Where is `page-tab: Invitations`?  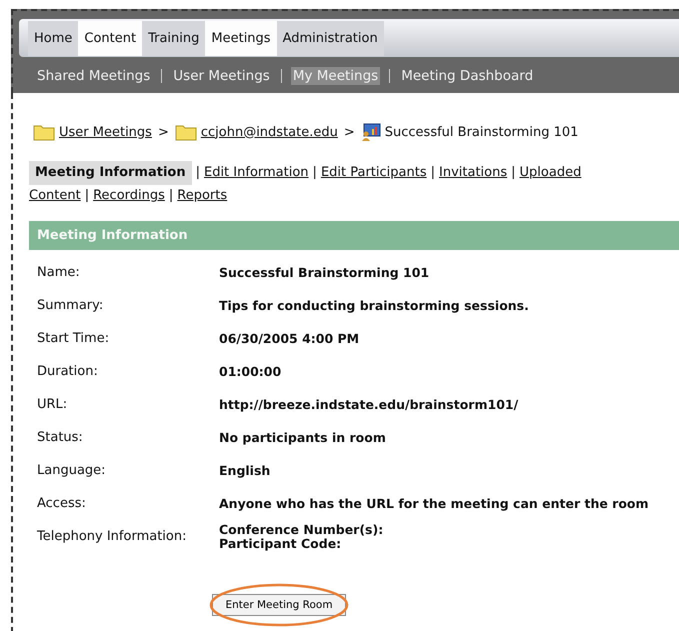
page-tab: Invitations is located at coordinates (473, 173).